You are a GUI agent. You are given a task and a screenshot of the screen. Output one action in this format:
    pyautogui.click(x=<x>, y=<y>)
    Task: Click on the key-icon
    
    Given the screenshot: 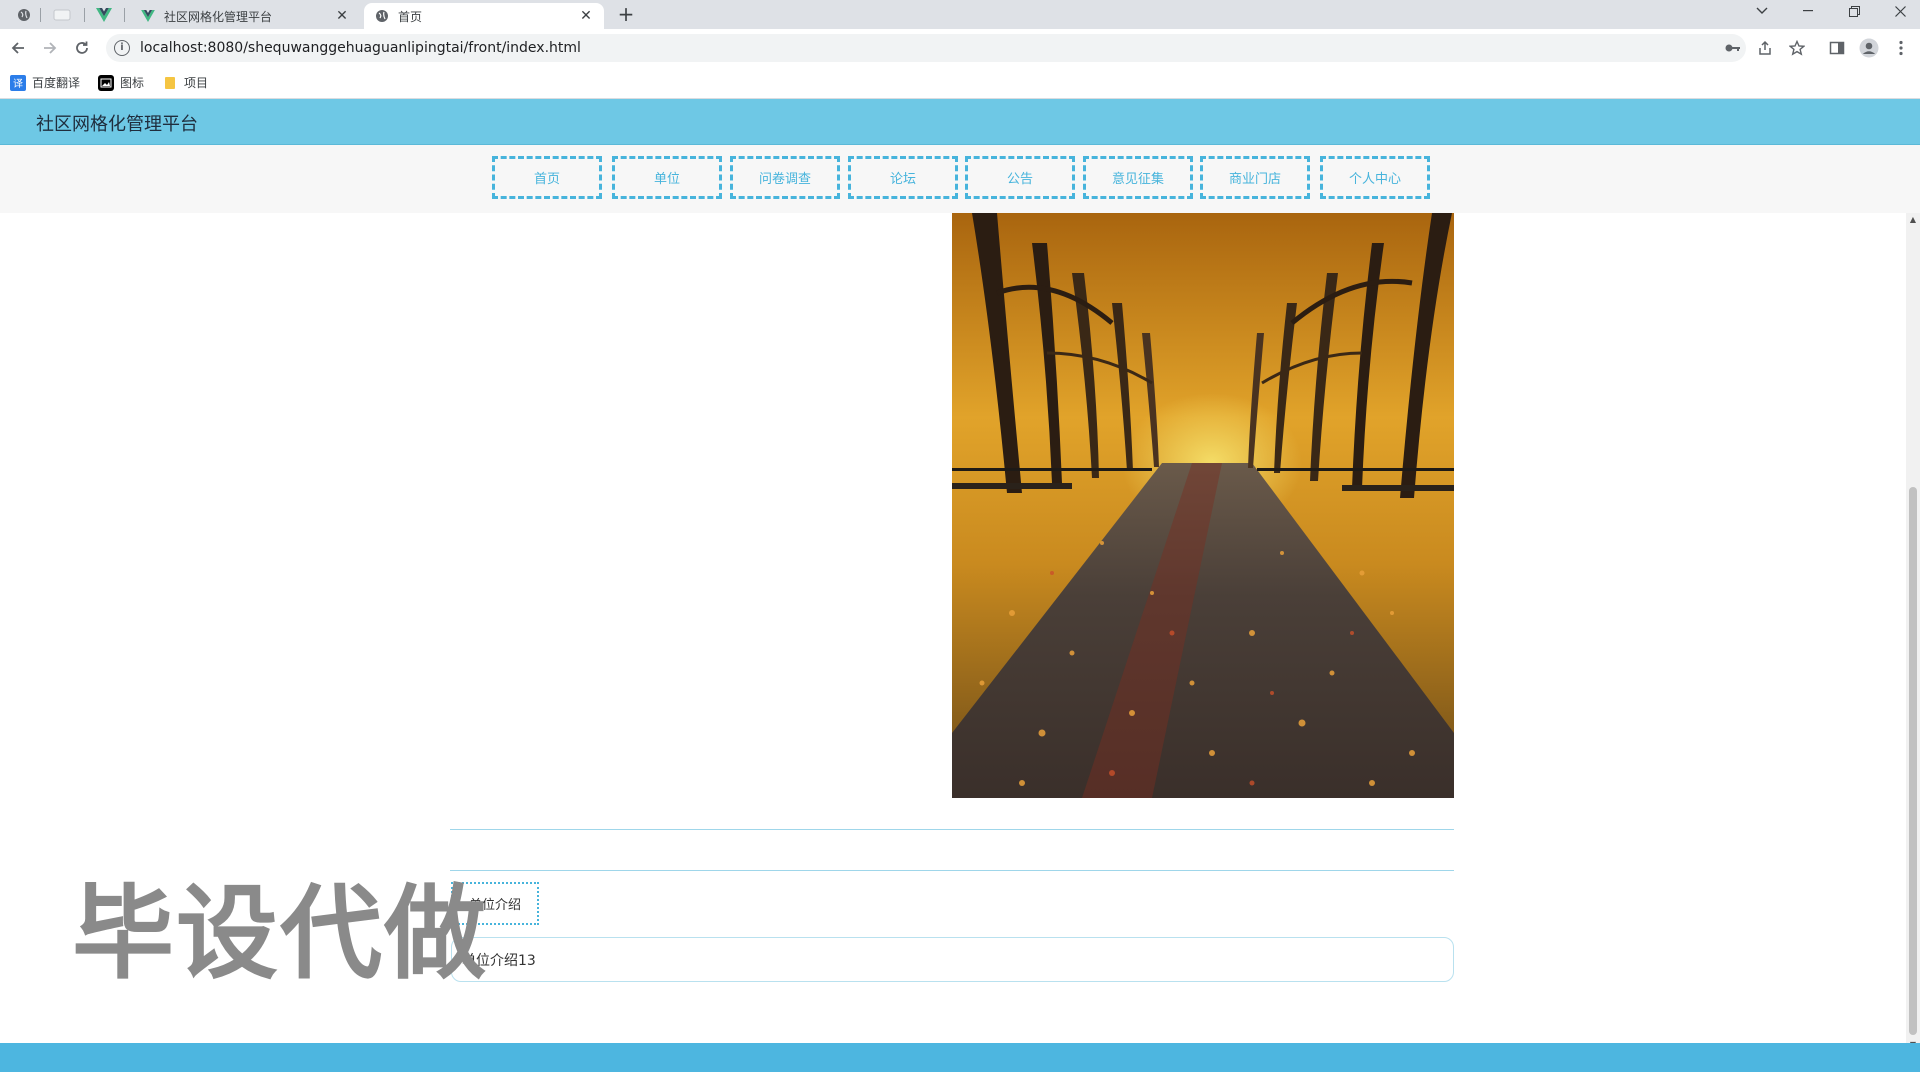 What is the action you would take?
    pyautogui.click(x=1733, y=48)
    